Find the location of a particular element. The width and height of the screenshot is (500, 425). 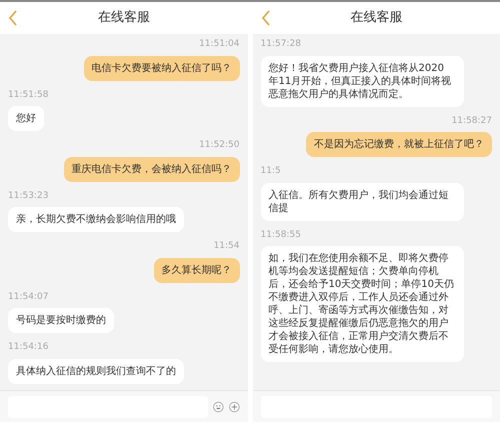

timestamp: 11:58:27 is located at coordinates (472, 121).